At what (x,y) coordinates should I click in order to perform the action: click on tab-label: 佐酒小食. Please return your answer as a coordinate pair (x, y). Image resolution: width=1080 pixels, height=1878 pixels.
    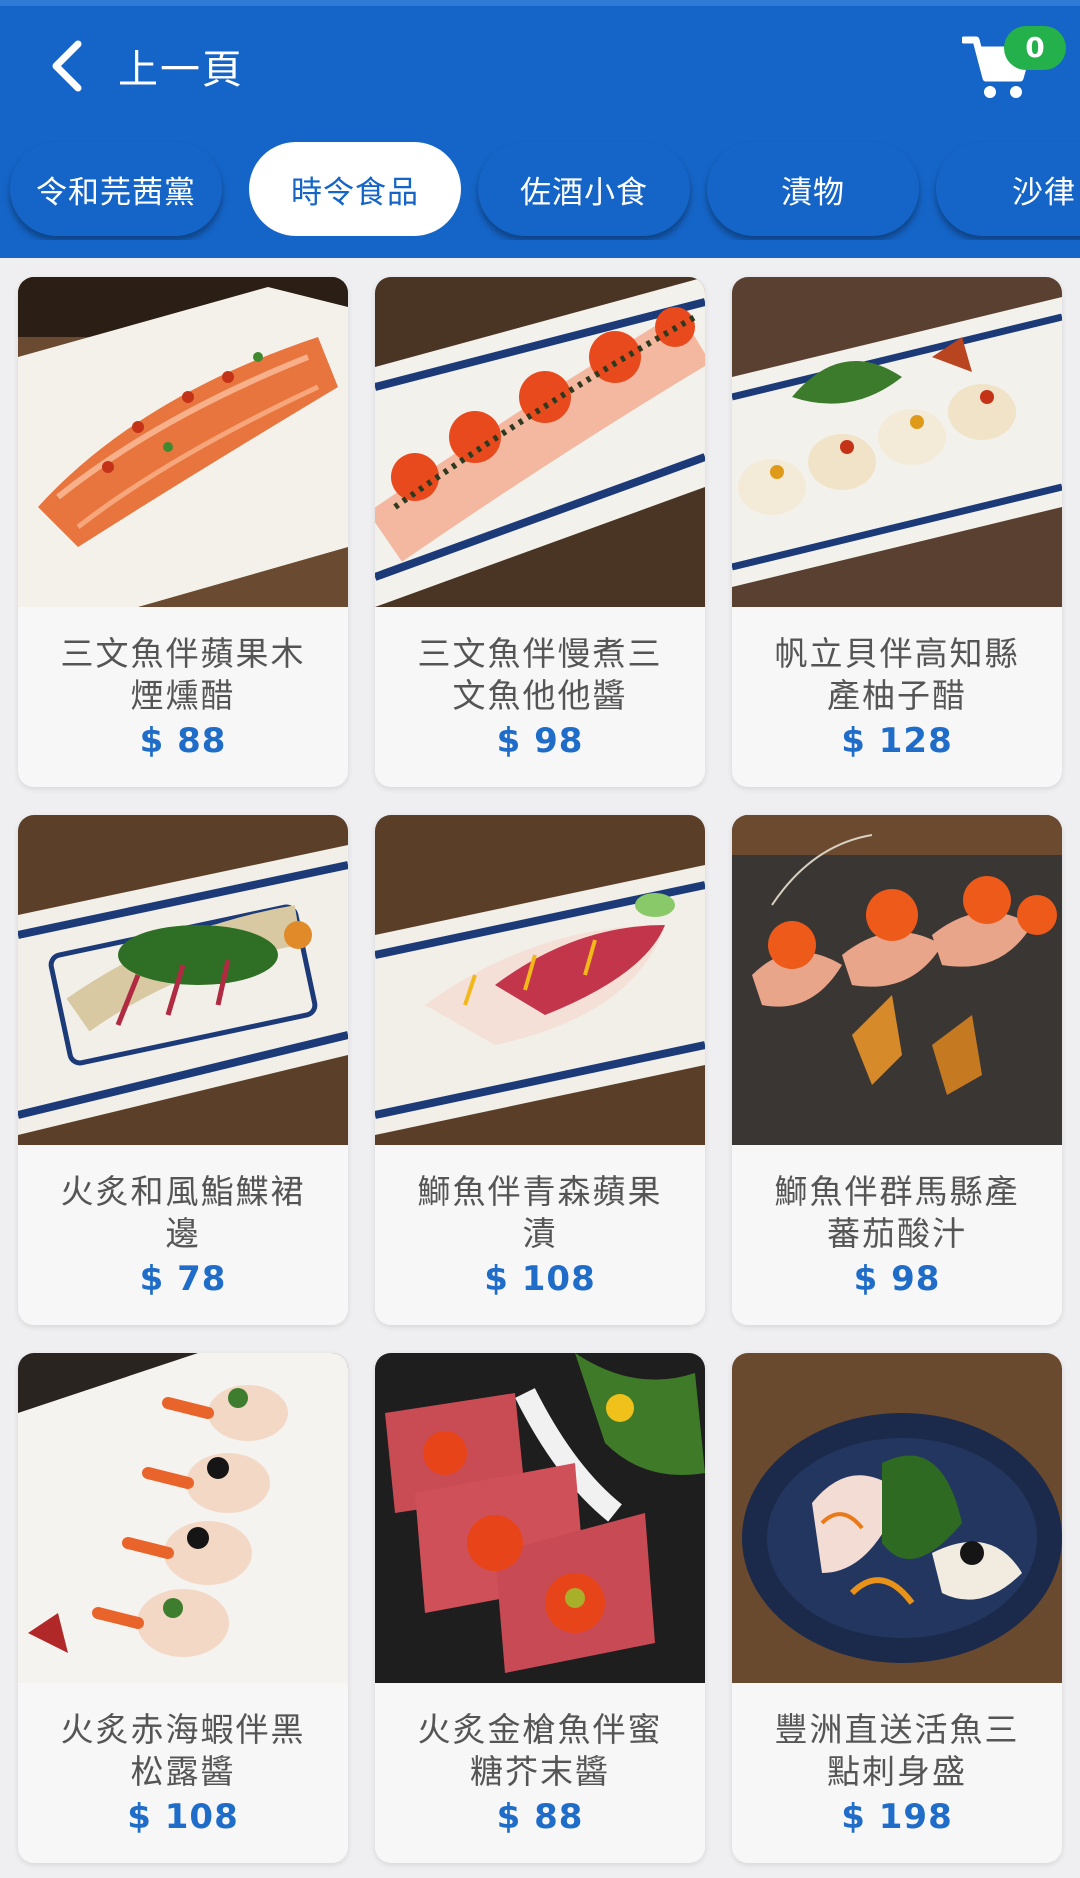
    Looking at the image, I should click on (584, 192).